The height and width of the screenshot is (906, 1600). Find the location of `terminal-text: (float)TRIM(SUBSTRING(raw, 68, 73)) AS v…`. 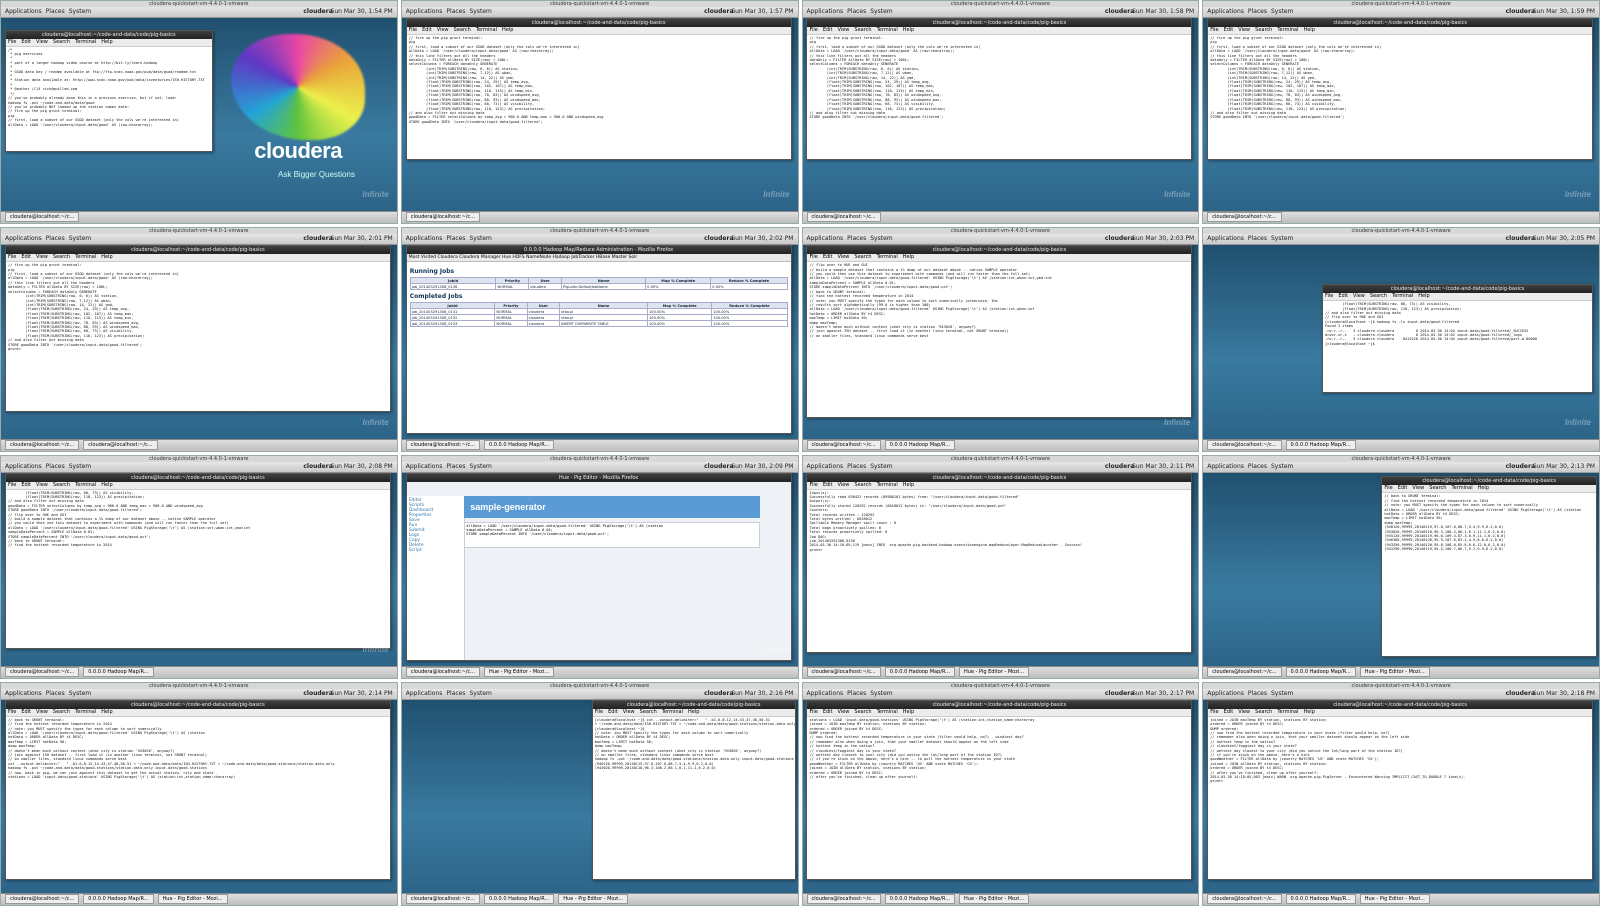

terminal-text: (float)TRIM(SUBSTRING(raw, 68, 73)) AS v… is located at coordinates (1457, 324).